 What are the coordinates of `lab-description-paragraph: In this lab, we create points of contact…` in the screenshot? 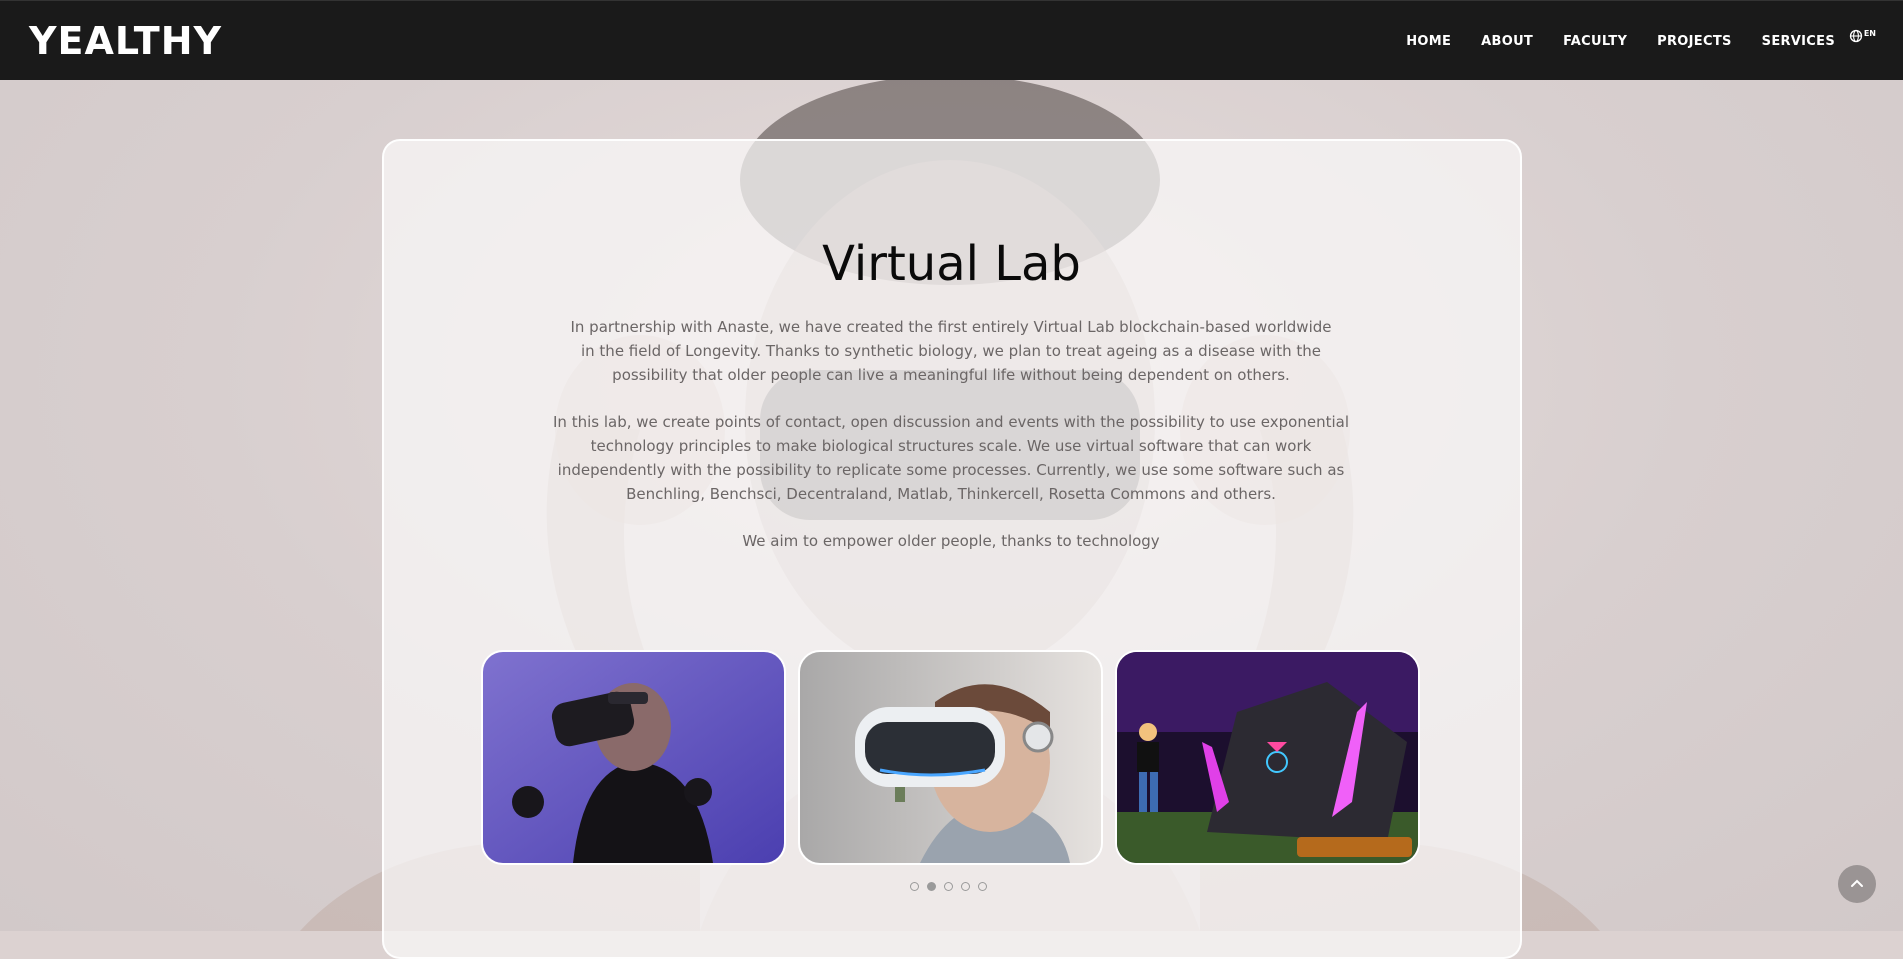 It's located at (951, 458).